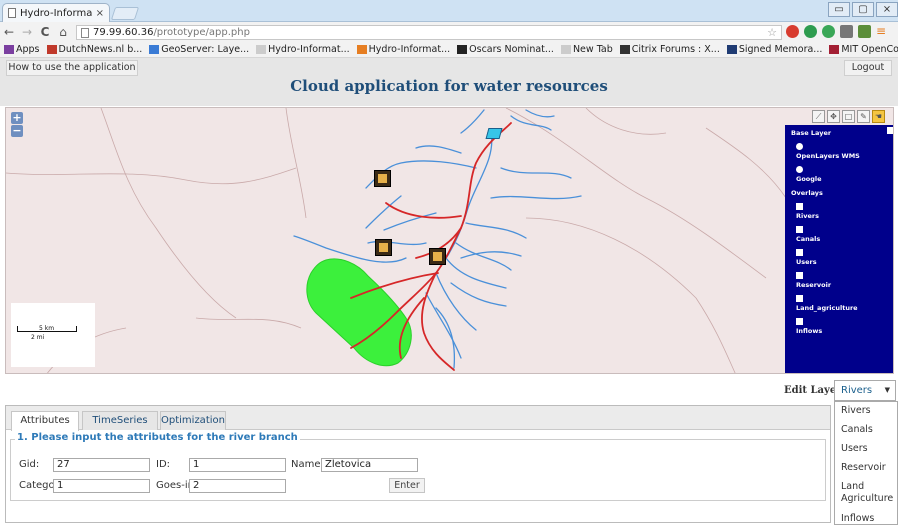 Image resolution: width=898 pixels, height=525 pixels. Describe the element at coordinates (17, 131) in the screenshot. I see `zoom-out-button: −` at that location.